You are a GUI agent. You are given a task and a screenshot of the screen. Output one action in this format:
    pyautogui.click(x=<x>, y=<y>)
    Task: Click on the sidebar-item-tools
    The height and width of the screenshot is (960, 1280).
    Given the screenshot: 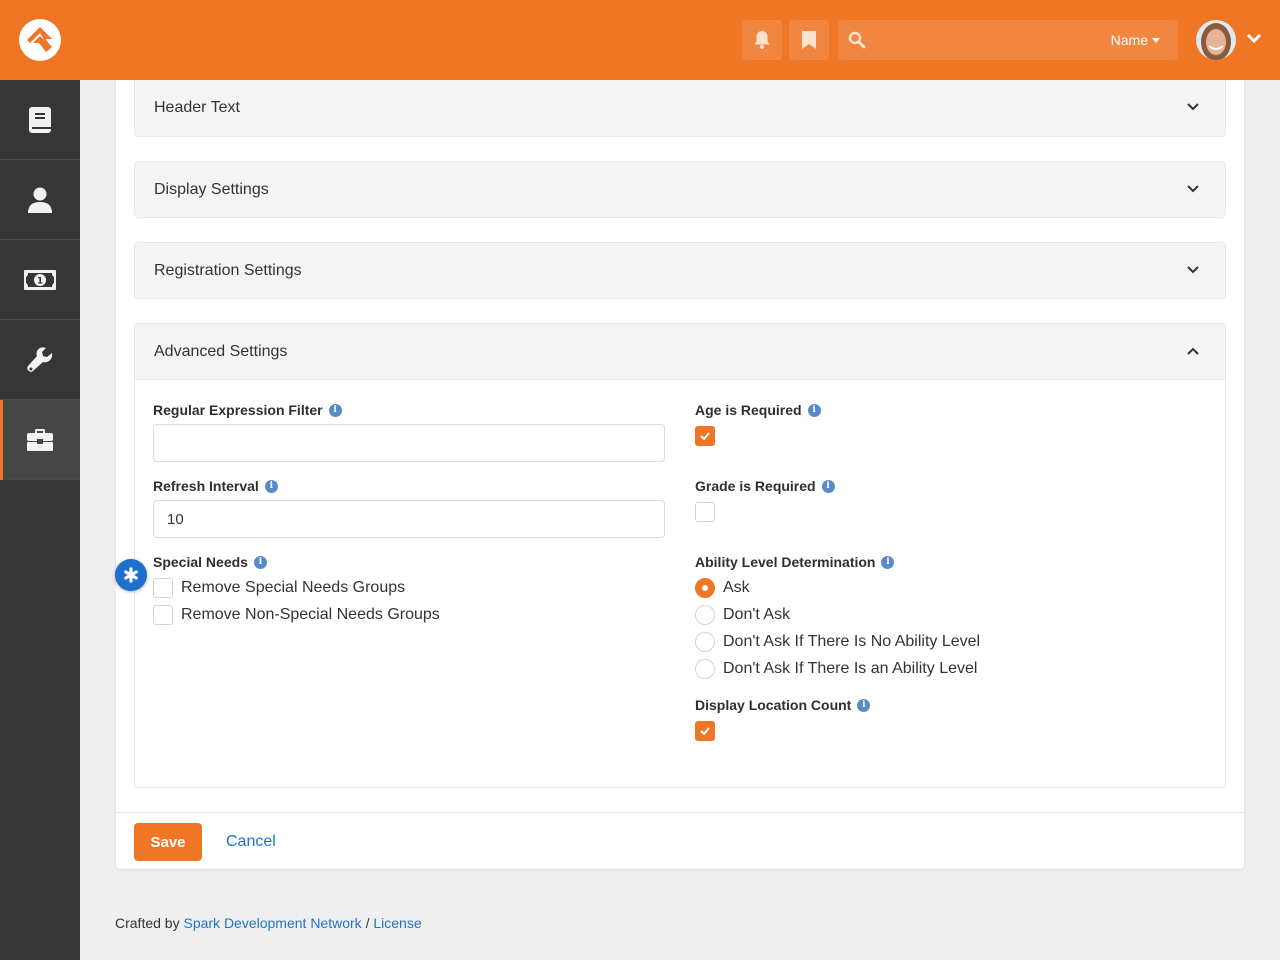 What is the action you would take?
    pyautogui.click(x=40, y=360)
    